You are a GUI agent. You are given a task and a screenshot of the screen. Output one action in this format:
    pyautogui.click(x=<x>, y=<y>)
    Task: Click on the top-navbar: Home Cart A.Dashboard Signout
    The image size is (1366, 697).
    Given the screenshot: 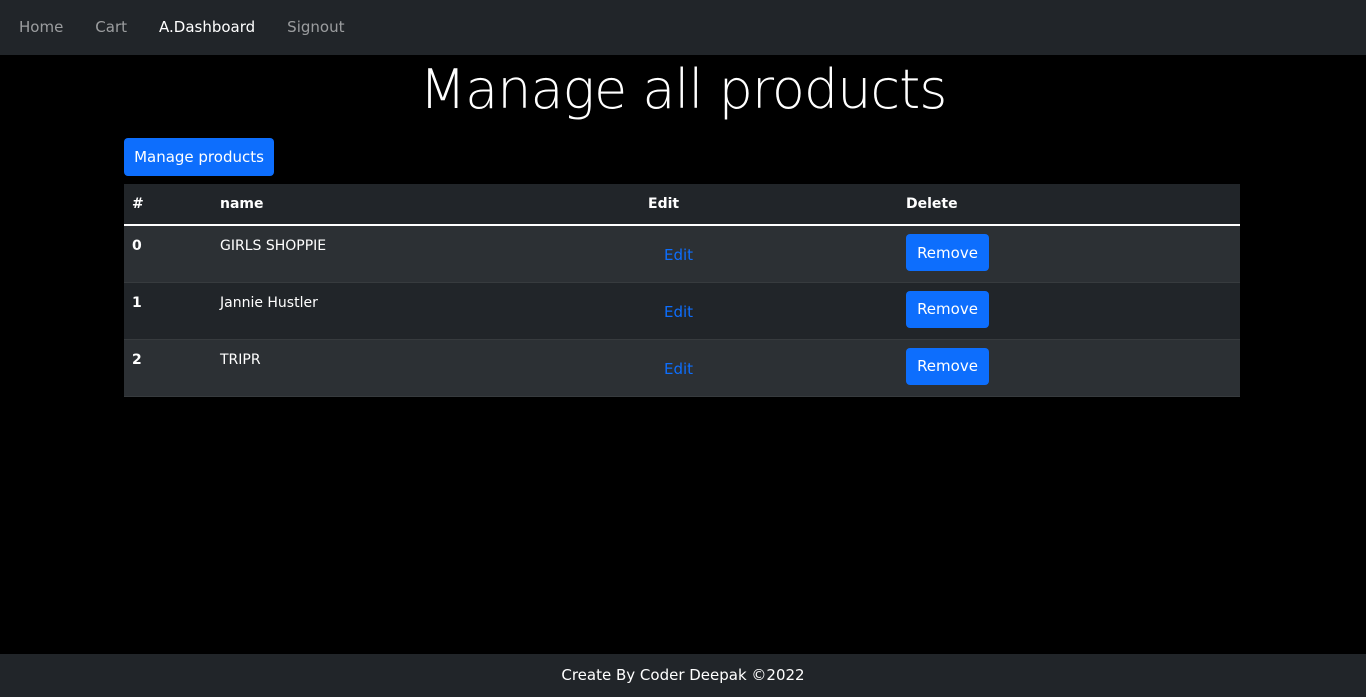 What is the action you would take?
    pyautogui.click(x=683, y=27)
    